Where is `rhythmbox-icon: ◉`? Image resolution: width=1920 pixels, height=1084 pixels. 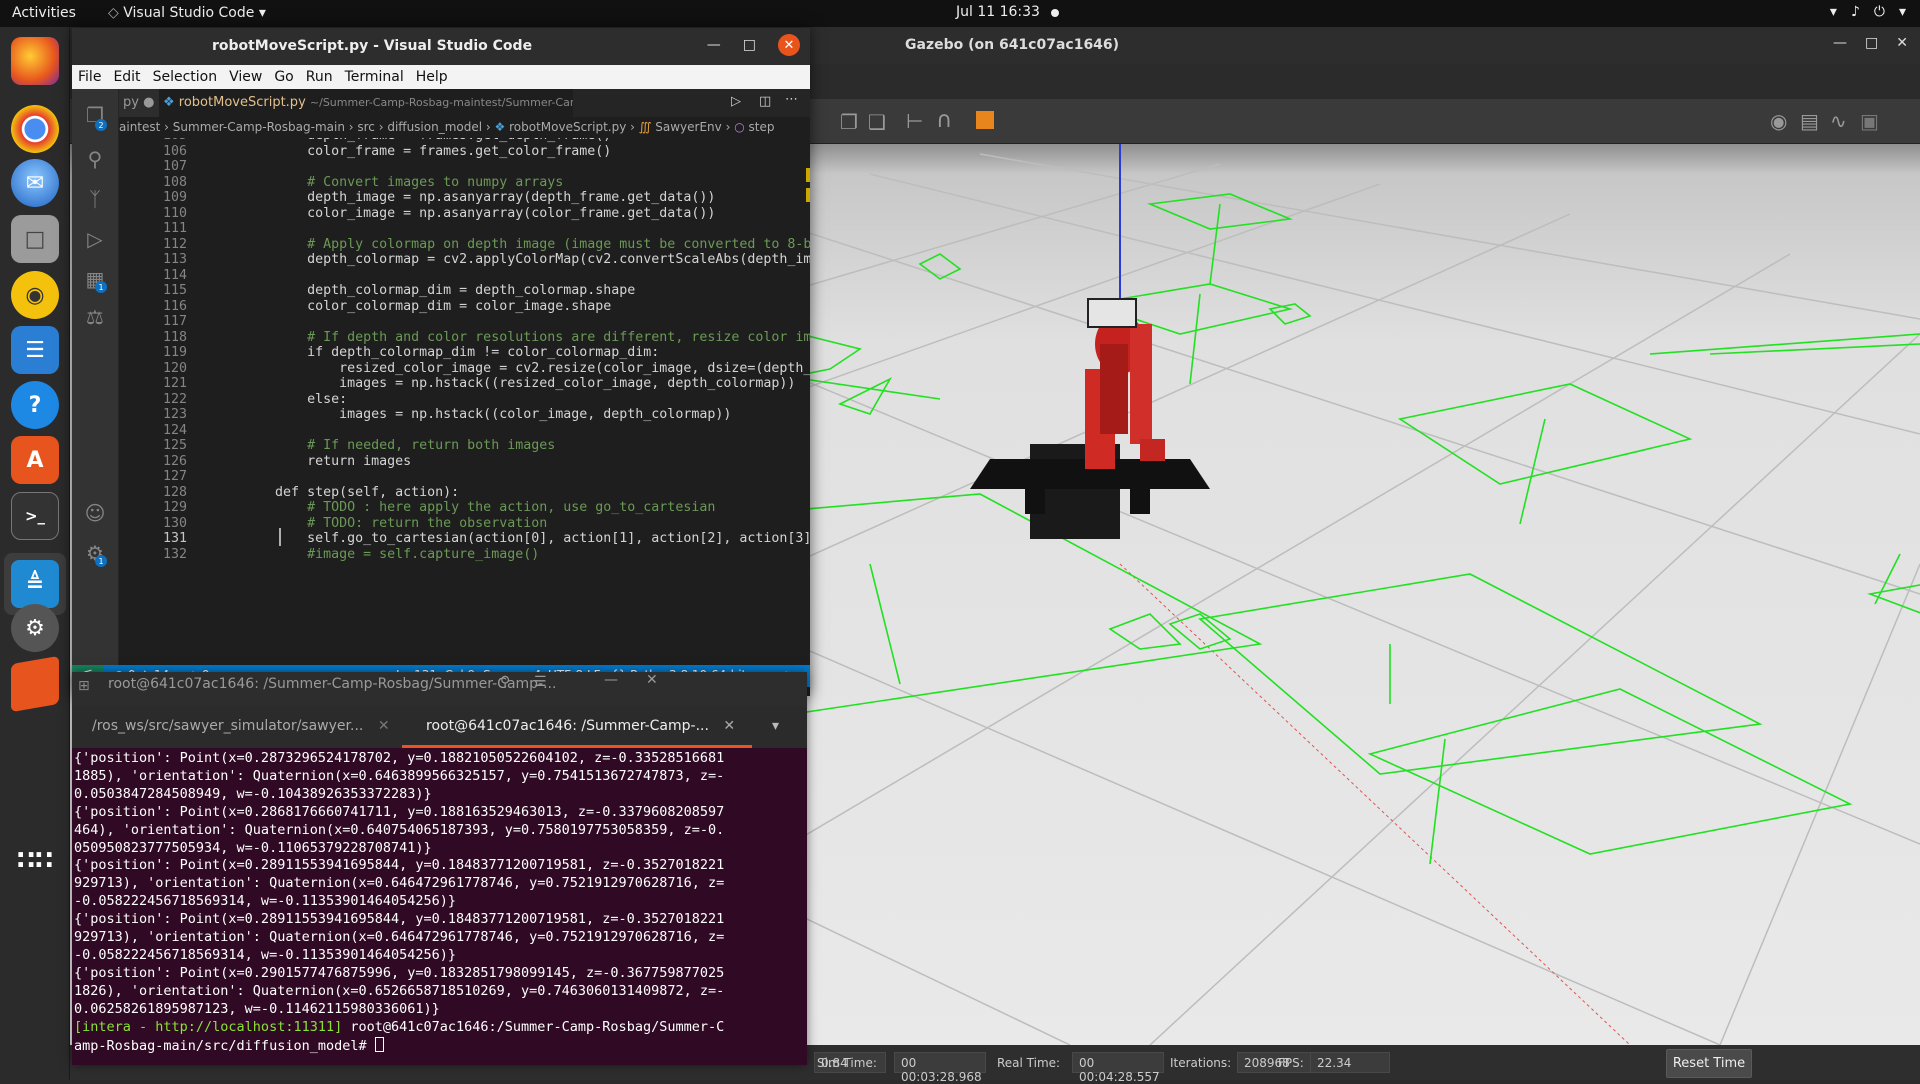 rhythmbox-icon: ◉ is located at coordinates (35, 295).